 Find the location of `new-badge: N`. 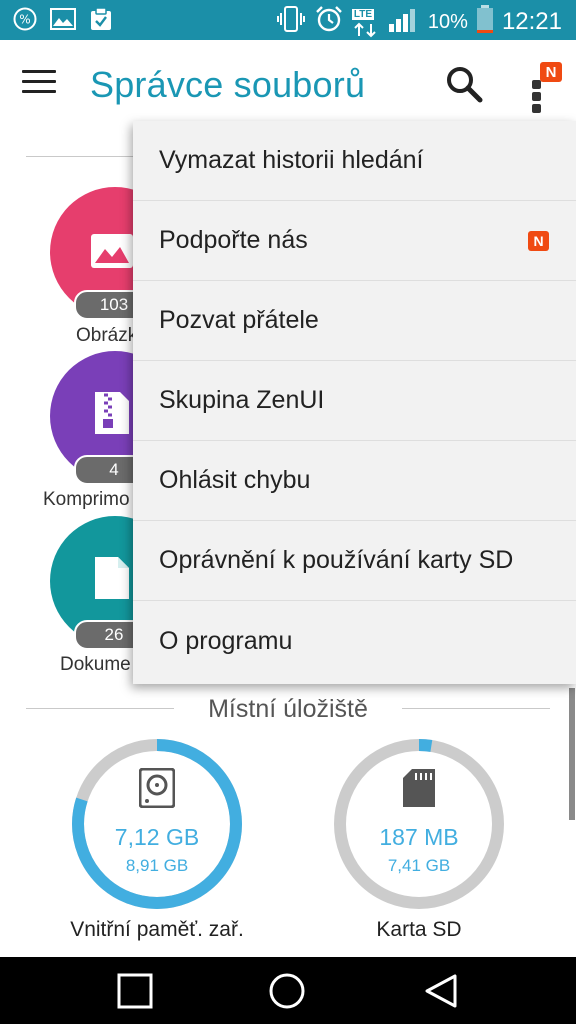

new-badge: N is located at coordinates (538, 241).